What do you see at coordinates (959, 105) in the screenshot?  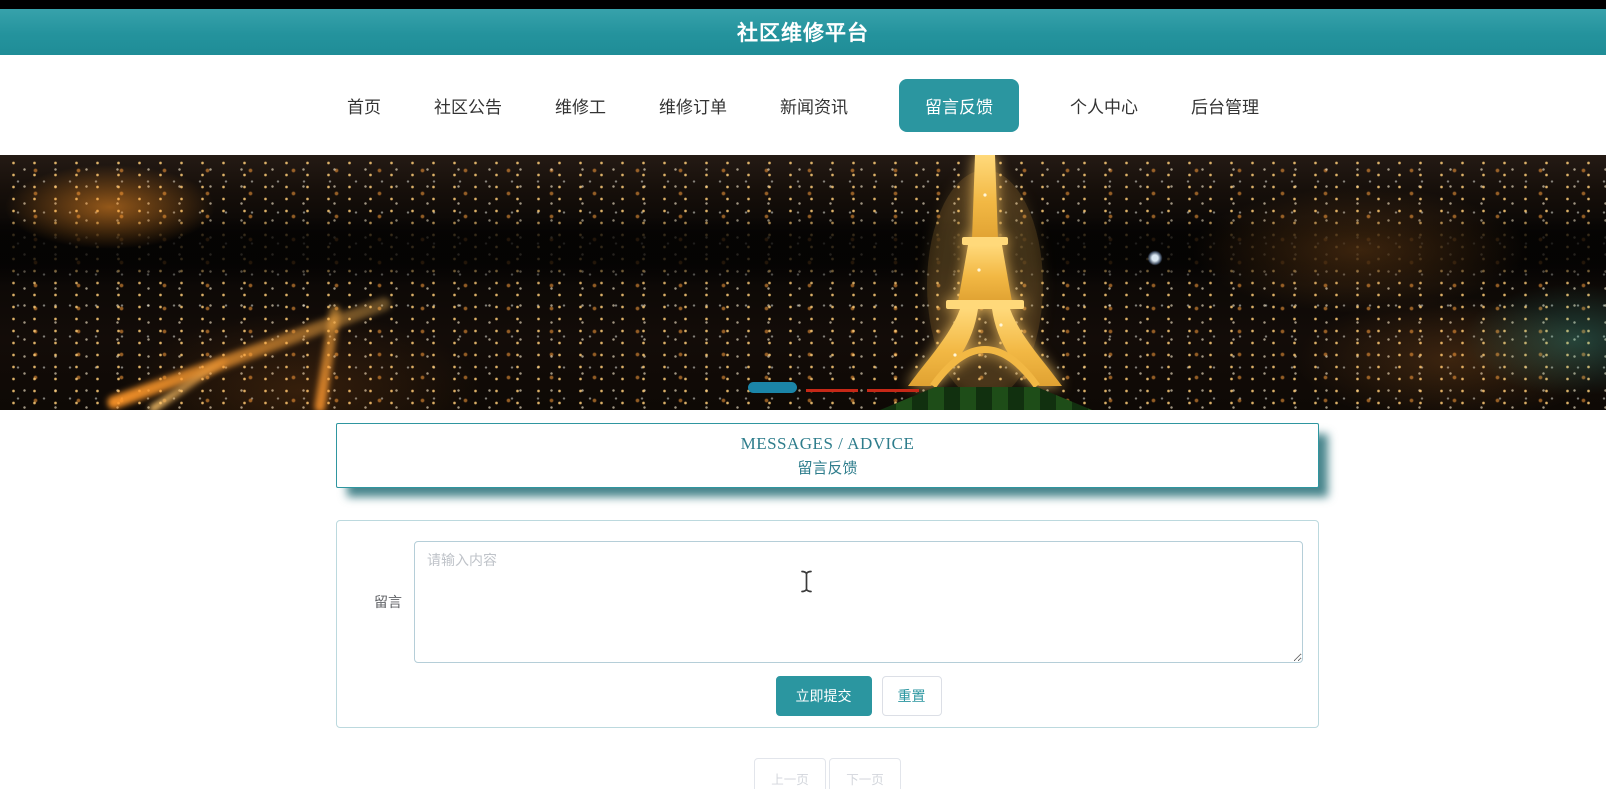 I see `nav-item-feedback: 留言反馈` at bounding box center [959, 105].